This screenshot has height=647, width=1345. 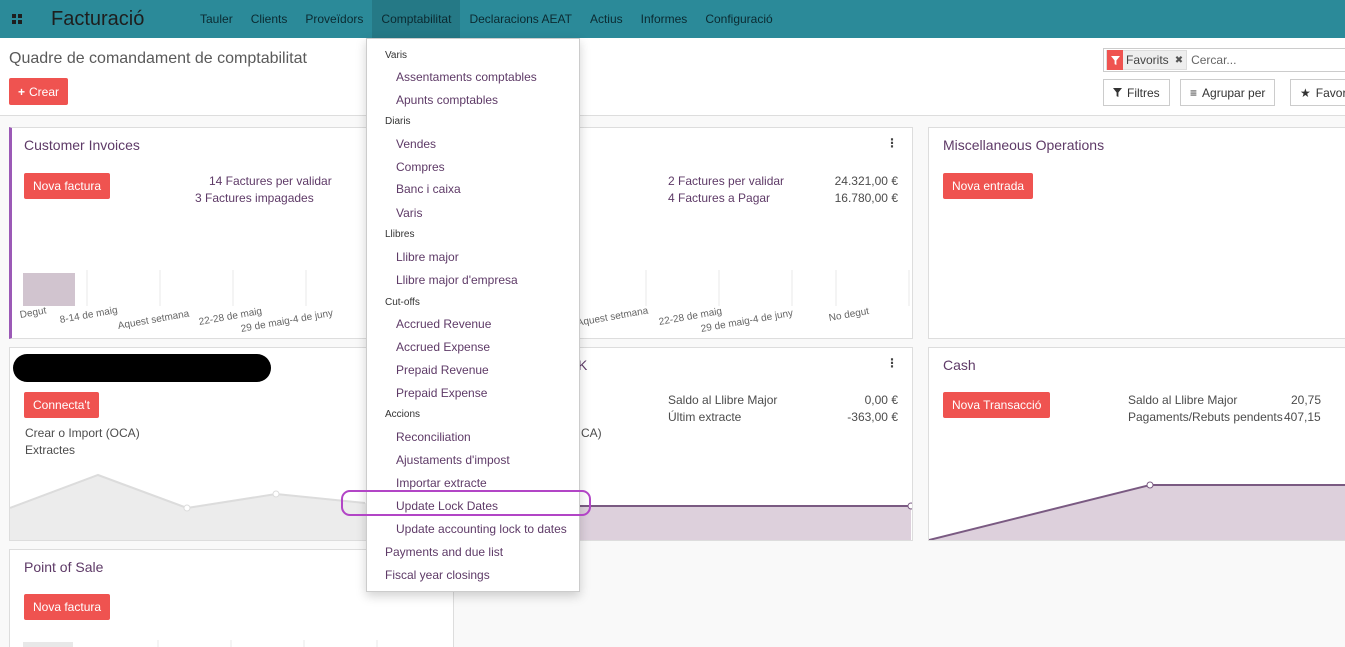 I want to click on bills-to-pay-amount: 16.780,00 €, so click(x=866, y=198).